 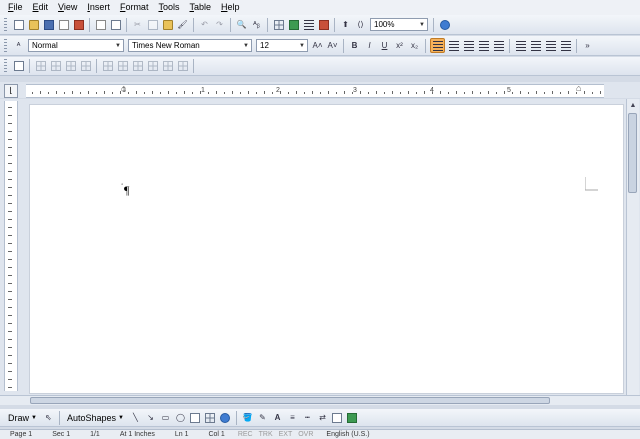 What do you see at coordinates (182, 24) in the screenshot?
I see `format-painter-button: 🖌` at bounding box center [182, 24].